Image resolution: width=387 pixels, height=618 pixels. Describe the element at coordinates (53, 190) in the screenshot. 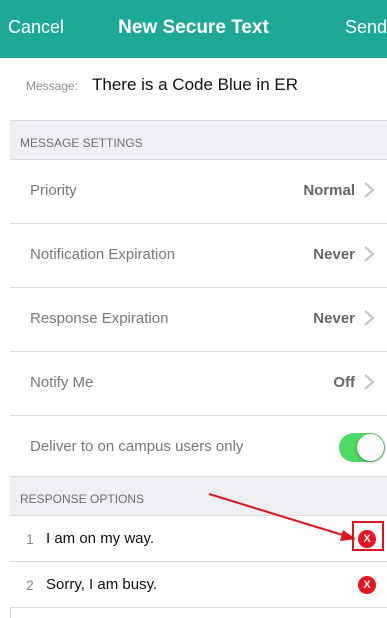

I see `setting-label: Priority` at that location.